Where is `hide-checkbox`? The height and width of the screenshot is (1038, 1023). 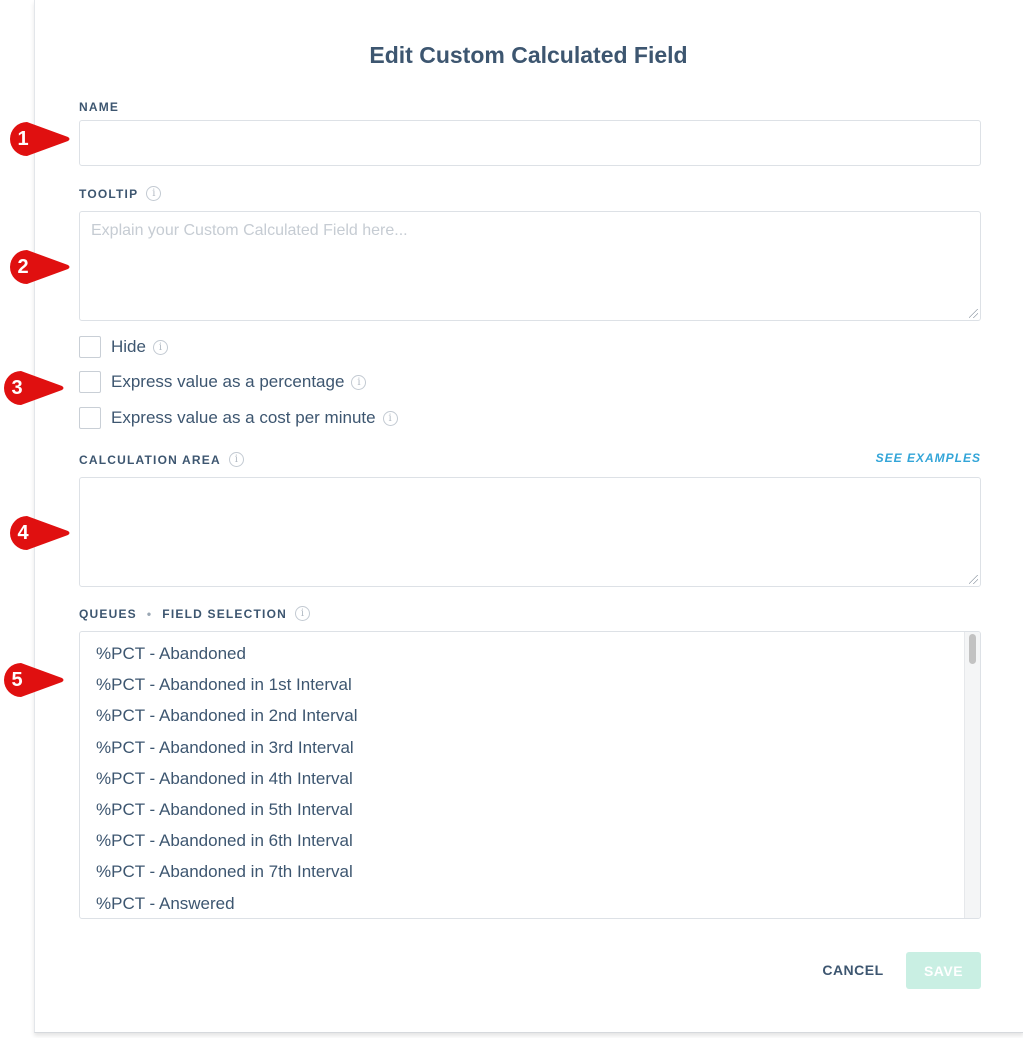 hide-checkbox is located at coordinates (90, 347).